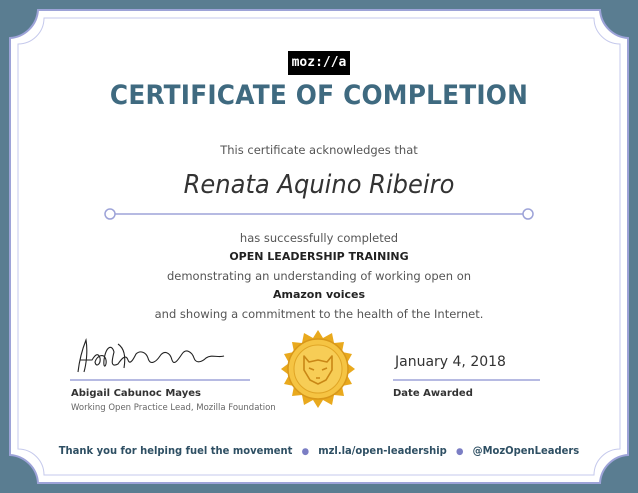  Describe the element at coordinates (175, 451) in the screenshot. I see `footer-thanks: Thank you for helping fuel the movement` at that location.